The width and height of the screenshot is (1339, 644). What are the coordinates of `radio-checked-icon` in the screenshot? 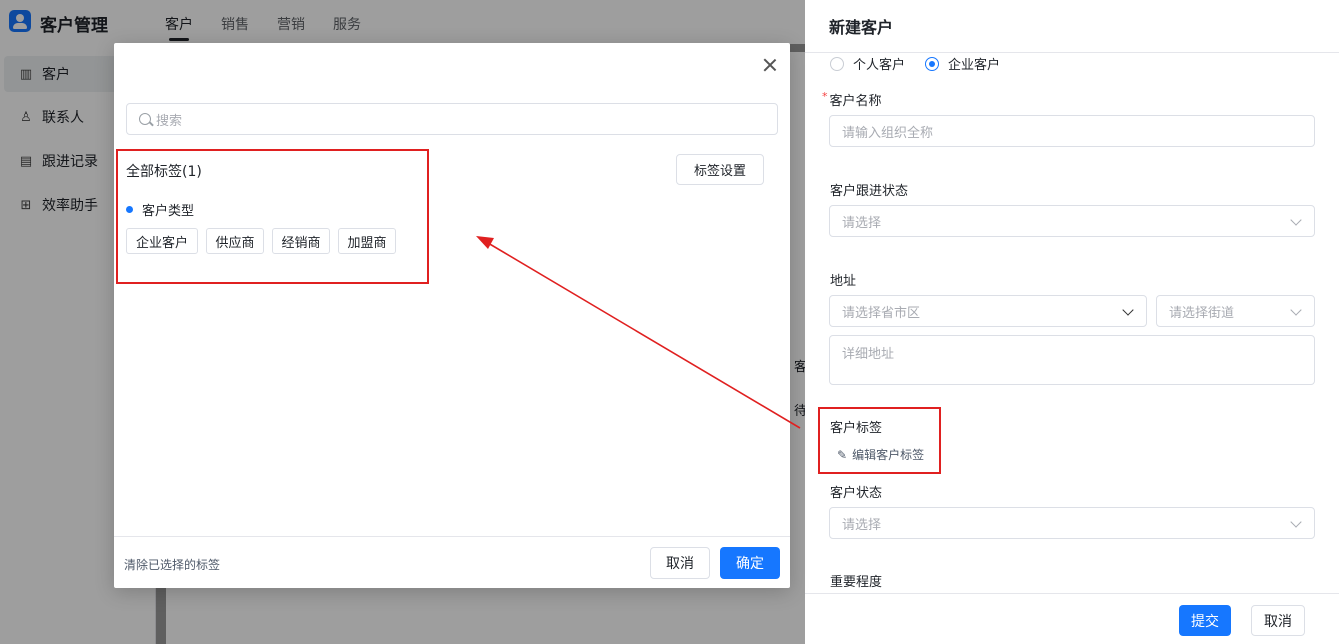 It's located at (932, 63).